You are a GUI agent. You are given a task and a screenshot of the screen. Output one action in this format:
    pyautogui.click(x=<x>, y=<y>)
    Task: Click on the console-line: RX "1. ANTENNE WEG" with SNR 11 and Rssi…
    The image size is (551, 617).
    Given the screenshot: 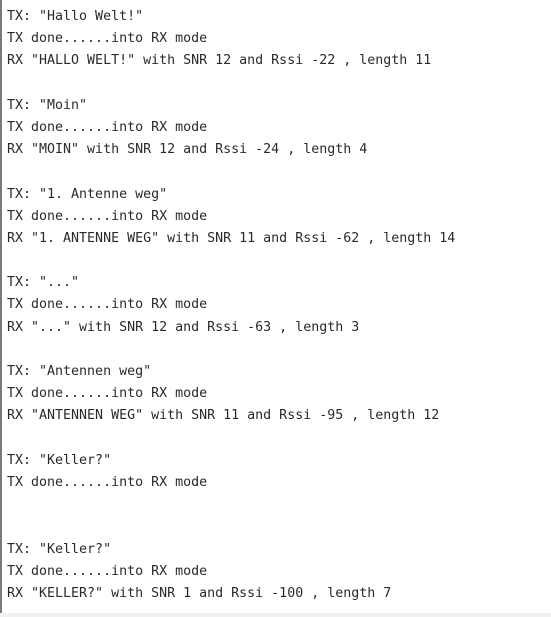 What is the action you would take?
    pyautogui.click(x=231, y=238)
    